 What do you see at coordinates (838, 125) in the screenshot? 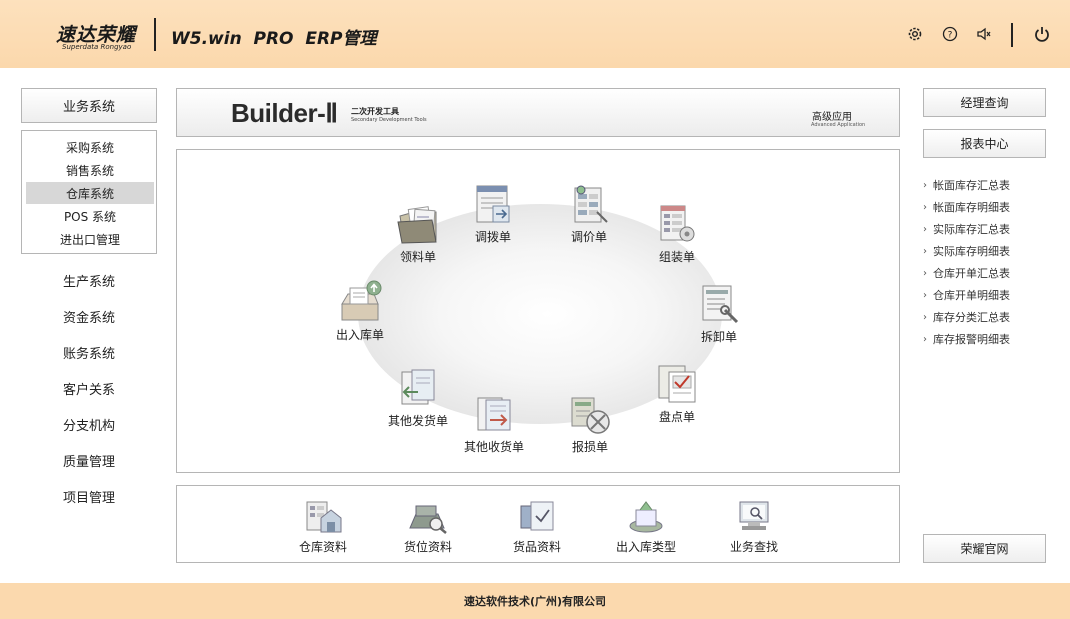
I see `advanced-app-sublabel: Advanced Application` at bounding box center [838, 125].